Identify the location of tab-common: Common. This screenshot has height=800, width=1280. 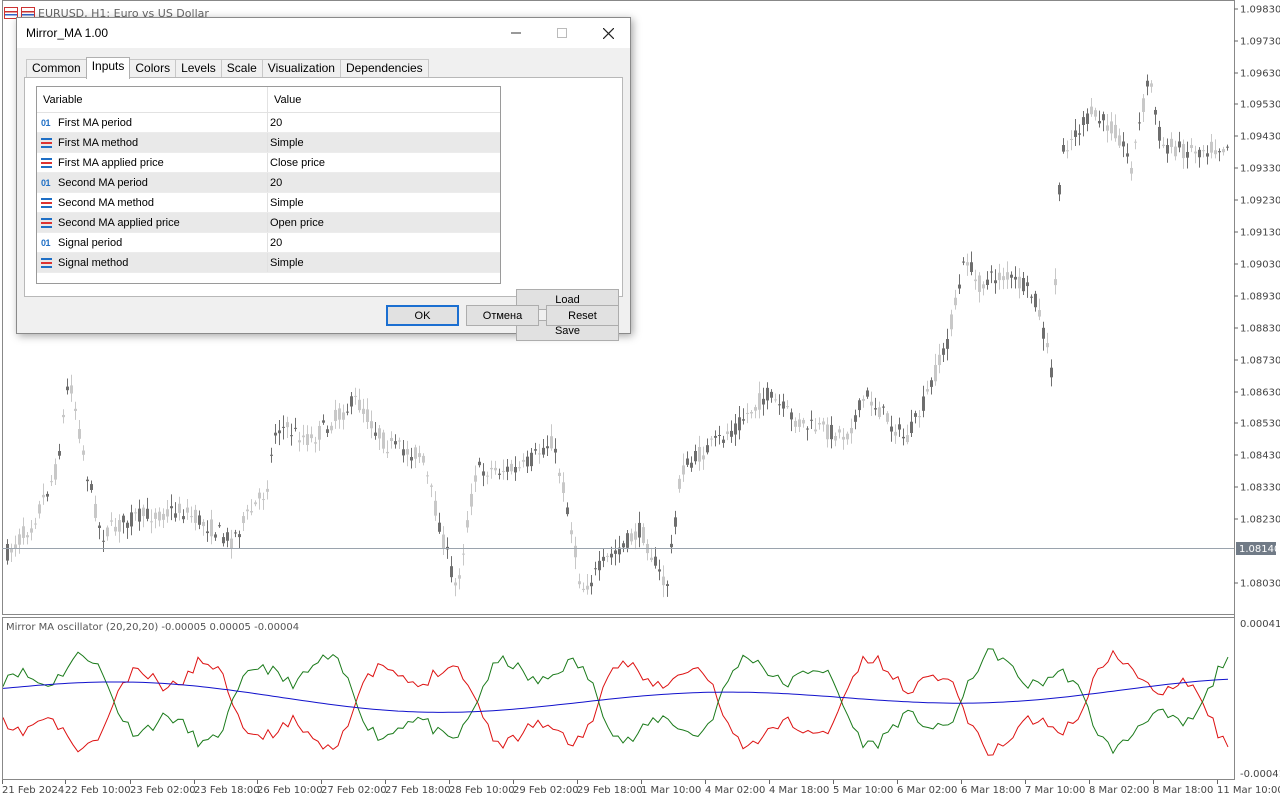
(56, 68).